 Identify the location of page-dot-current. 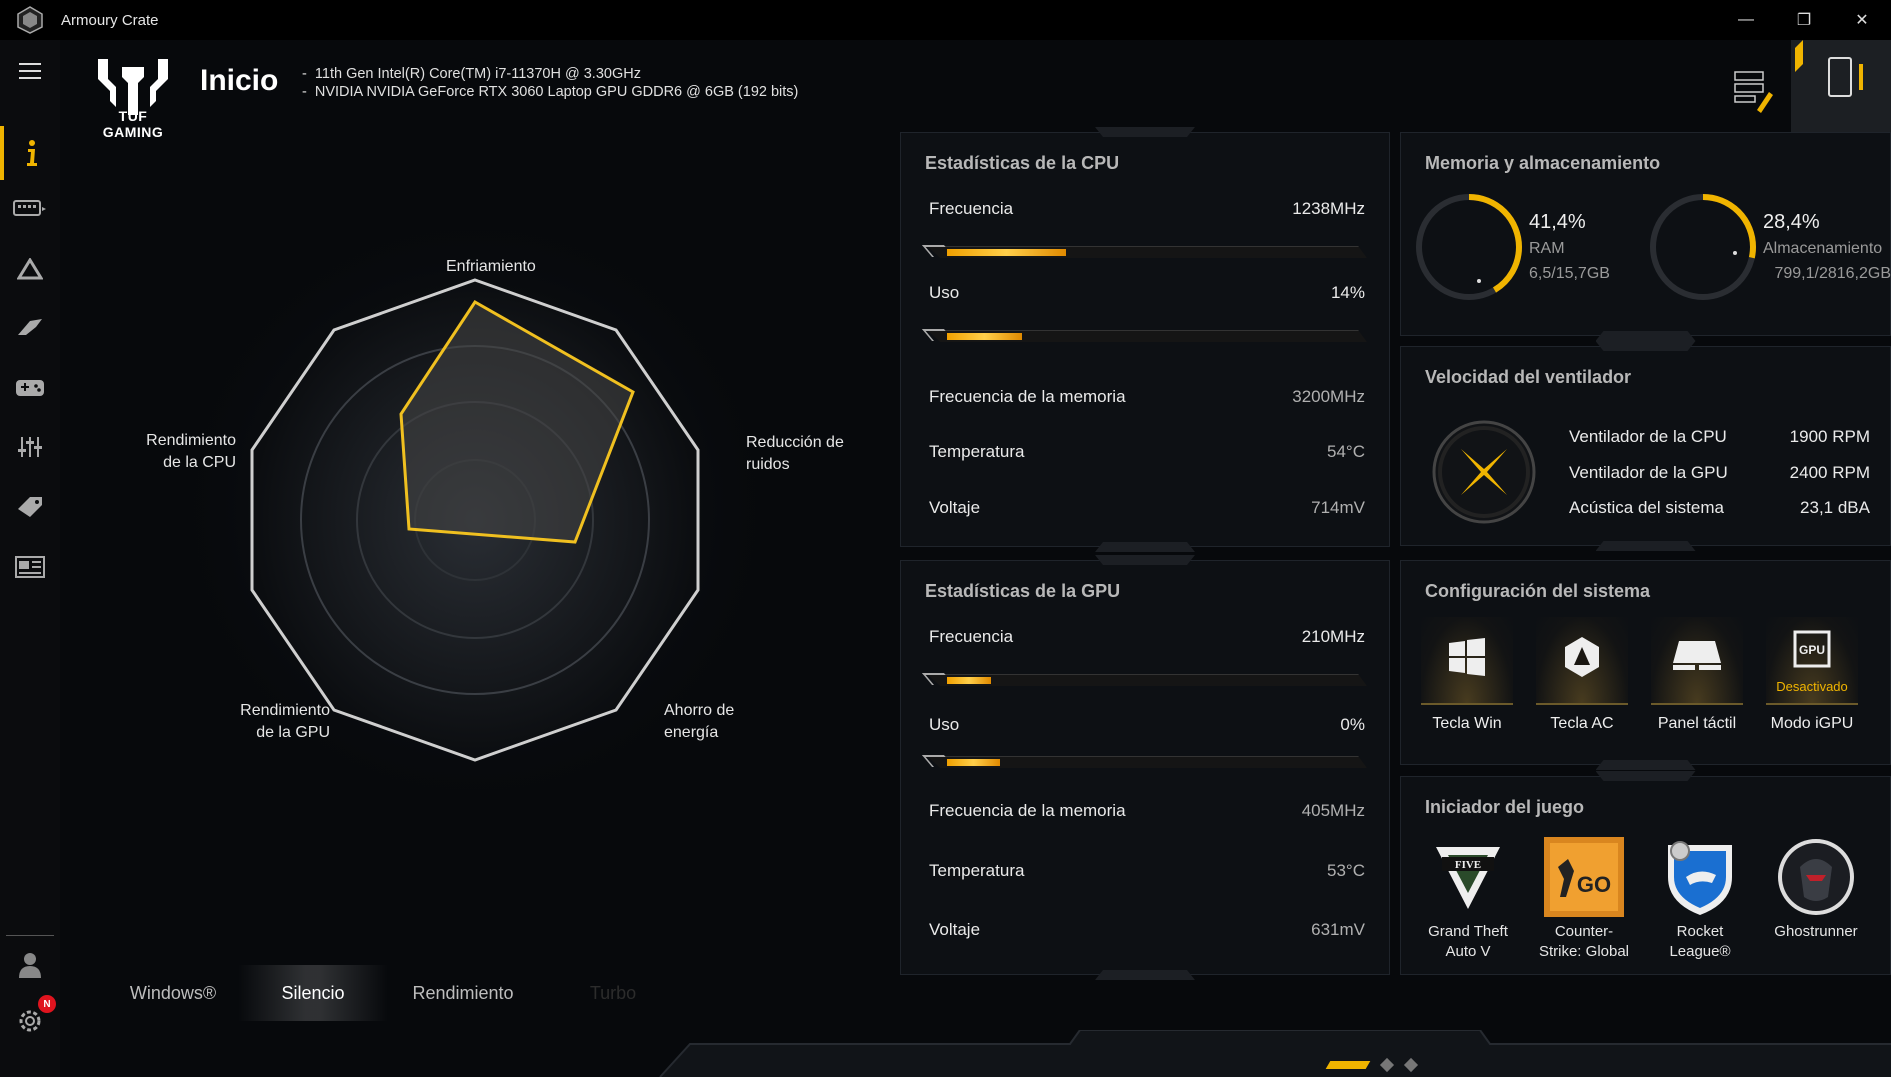
(1348, 1065).